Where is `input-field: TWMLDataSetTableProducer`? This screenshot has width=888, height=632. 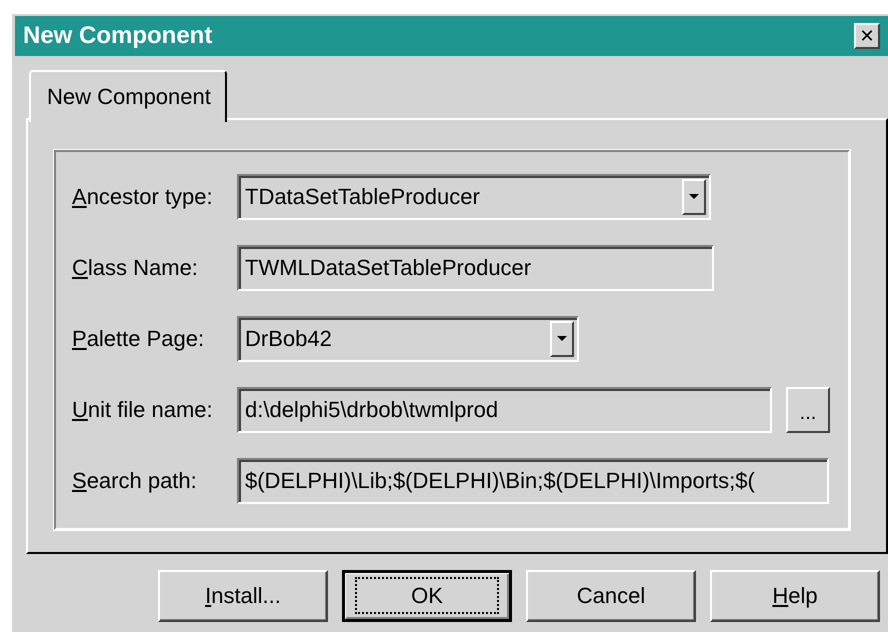 input-field: TWMLDataSetTableProducer is located at coordinates (475, 268).